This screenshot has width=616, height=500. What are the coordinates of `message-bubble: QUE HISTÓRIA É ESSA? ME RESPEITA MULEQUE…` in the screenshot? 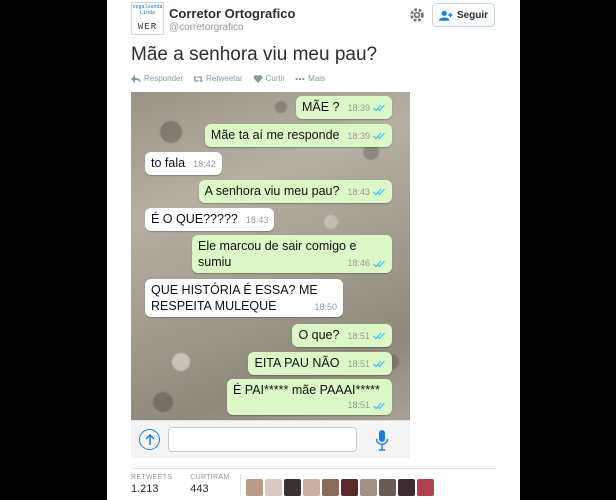 It's located at (244, 298).